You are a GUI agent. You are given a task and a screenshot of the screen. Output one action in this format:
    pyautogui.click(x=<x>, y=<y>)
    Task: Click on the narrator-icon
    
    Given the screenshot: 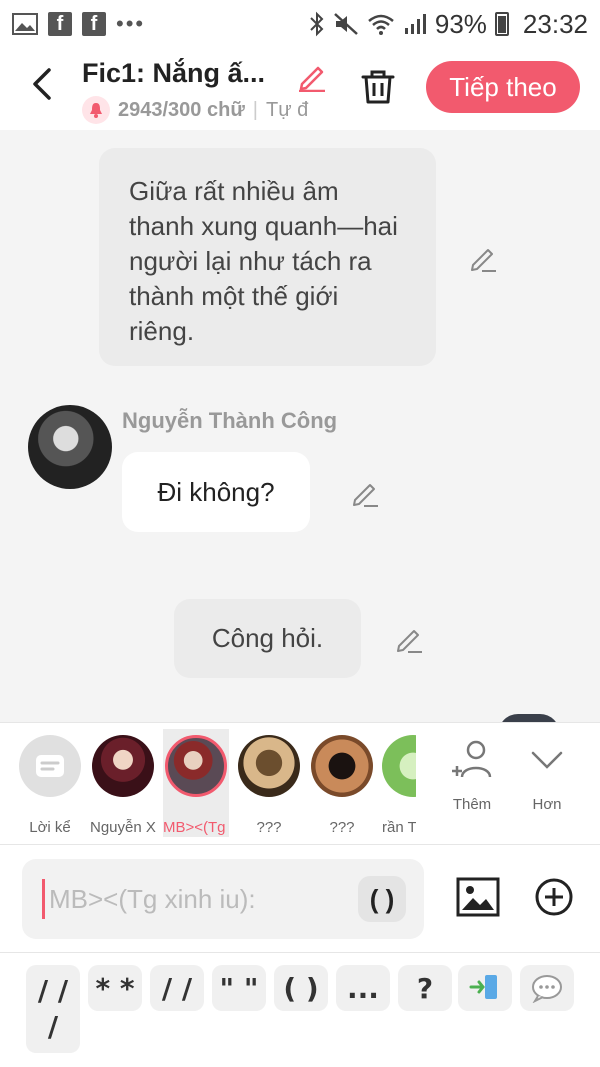 What is the action you would take?
    pyautogui.click(x=50, y=766)
    